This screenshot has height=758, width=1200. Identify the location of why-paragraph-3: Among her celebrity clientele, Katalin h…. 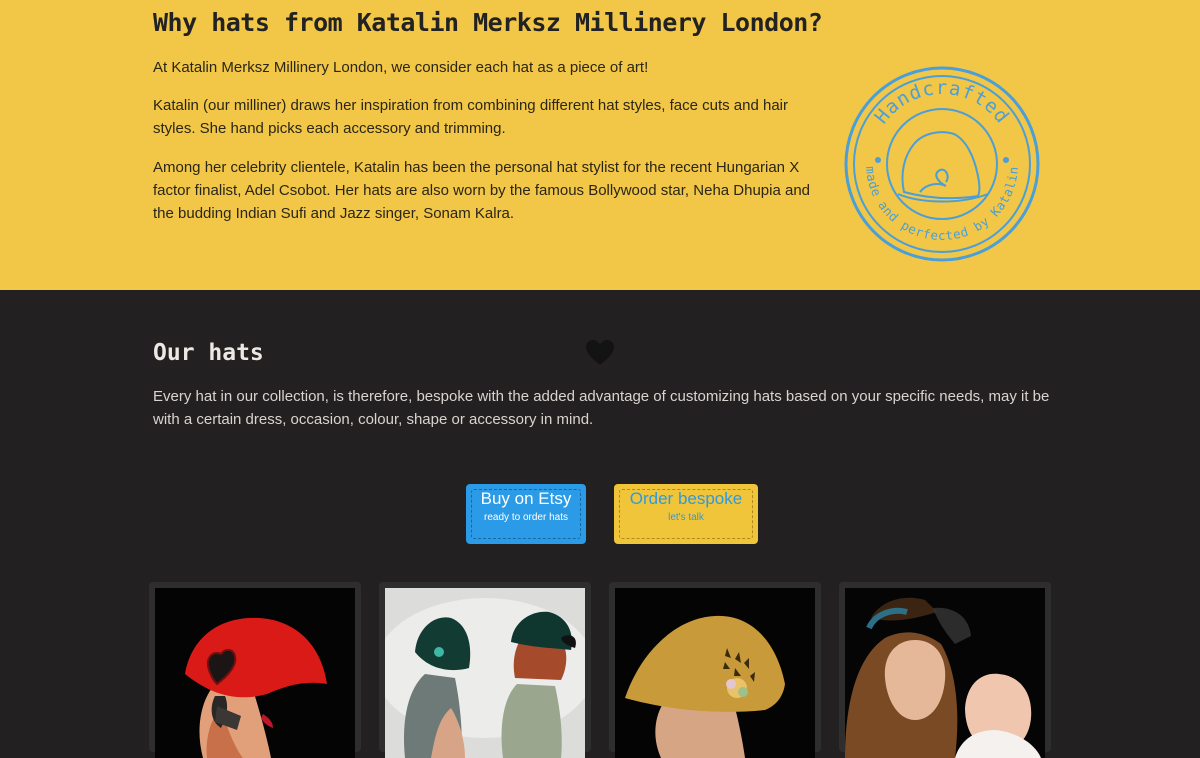
(482, 190).